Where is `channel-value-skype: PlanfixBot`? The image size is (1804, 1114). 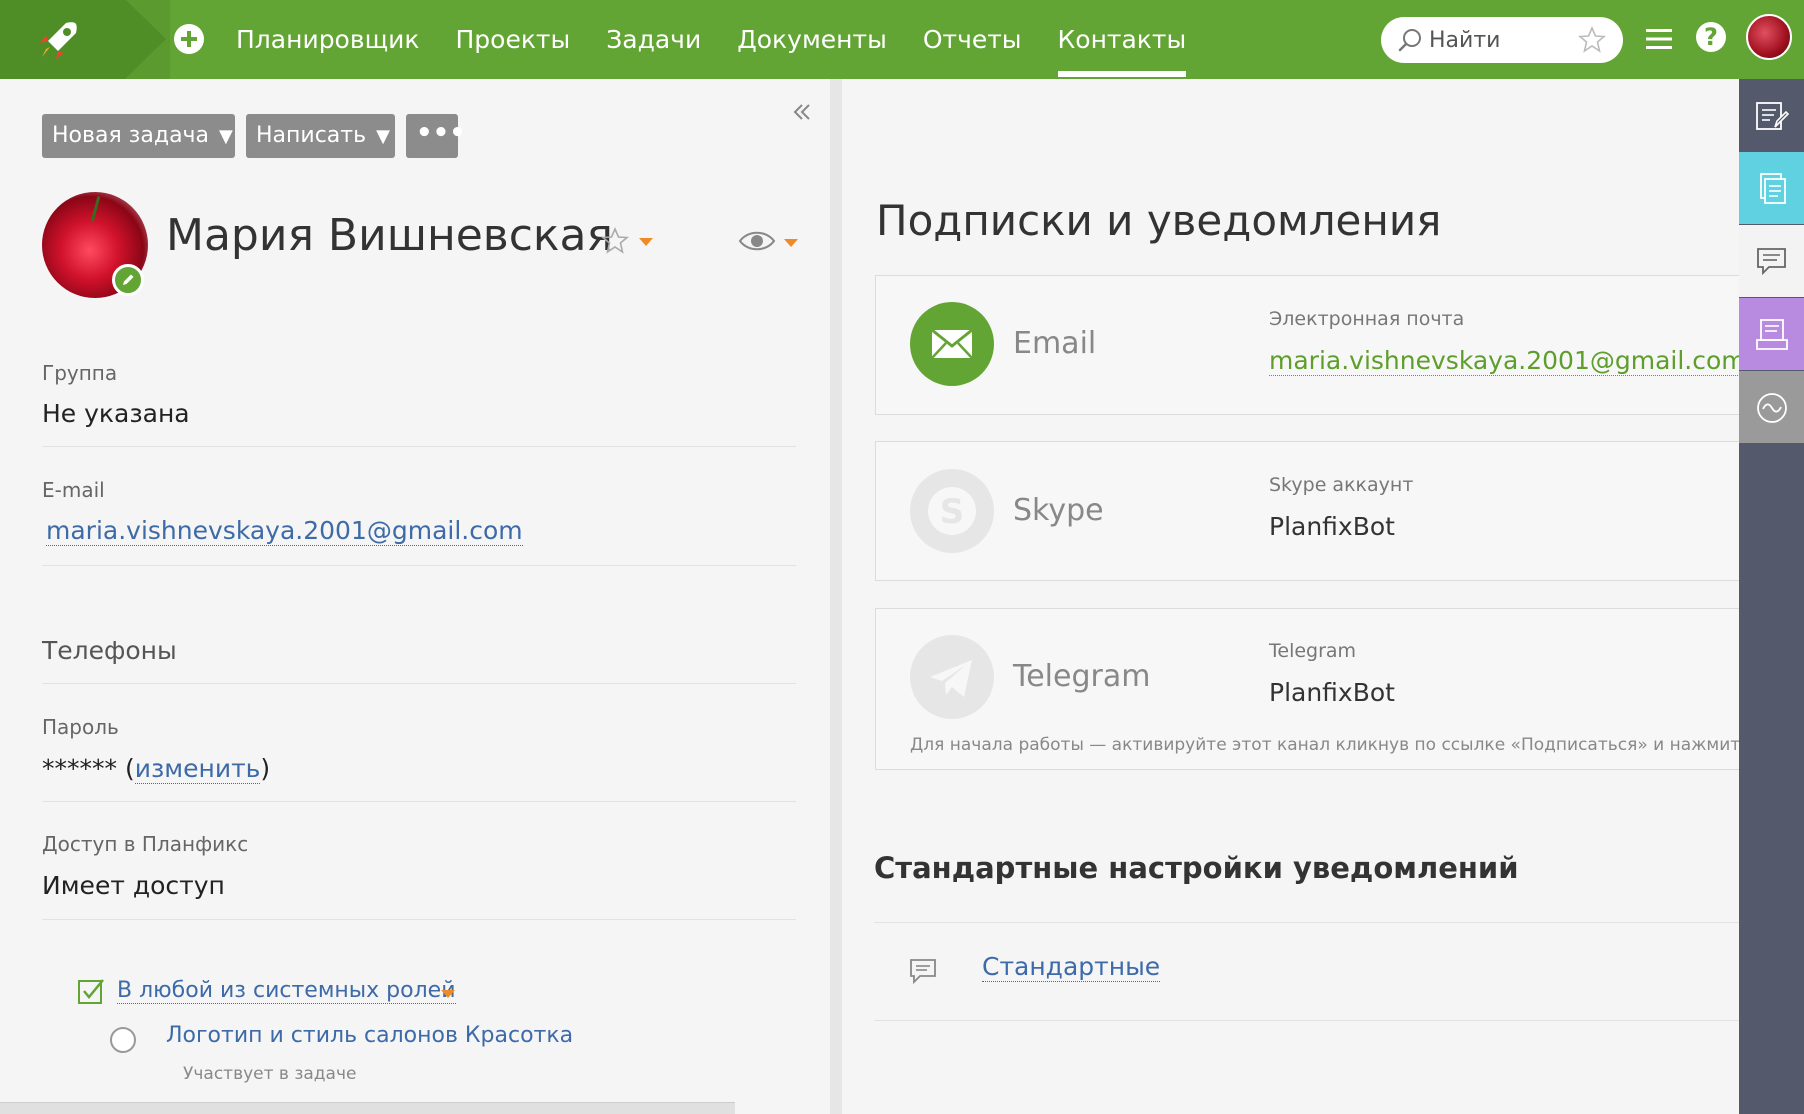
channel-value-skype: PlanfixBot is located at coordinates (1332, 526).